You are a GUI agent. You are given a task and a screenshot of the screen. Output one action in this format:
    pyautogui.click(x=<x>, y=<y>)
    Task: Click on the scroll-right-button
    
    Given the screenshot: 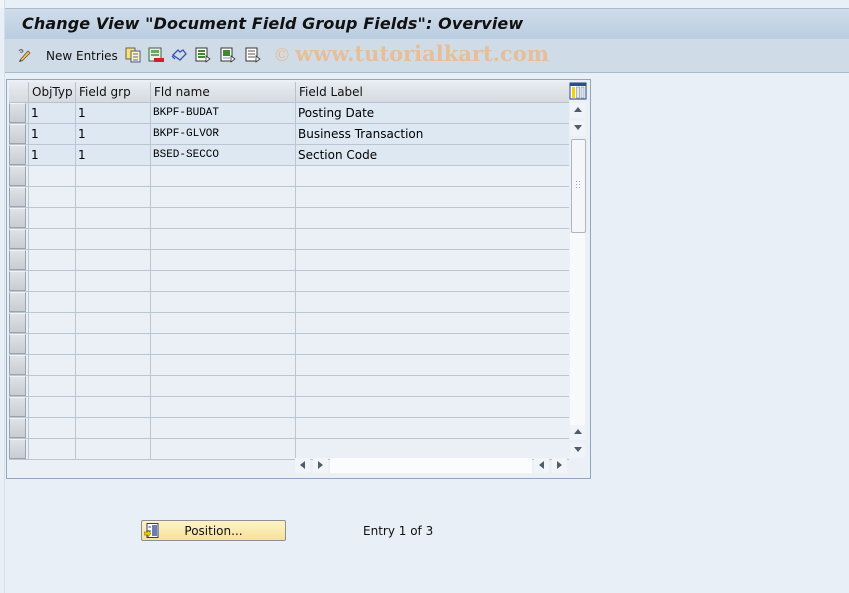 What is the action you would take?
    pyautogui.click(x=320, y=465)
    